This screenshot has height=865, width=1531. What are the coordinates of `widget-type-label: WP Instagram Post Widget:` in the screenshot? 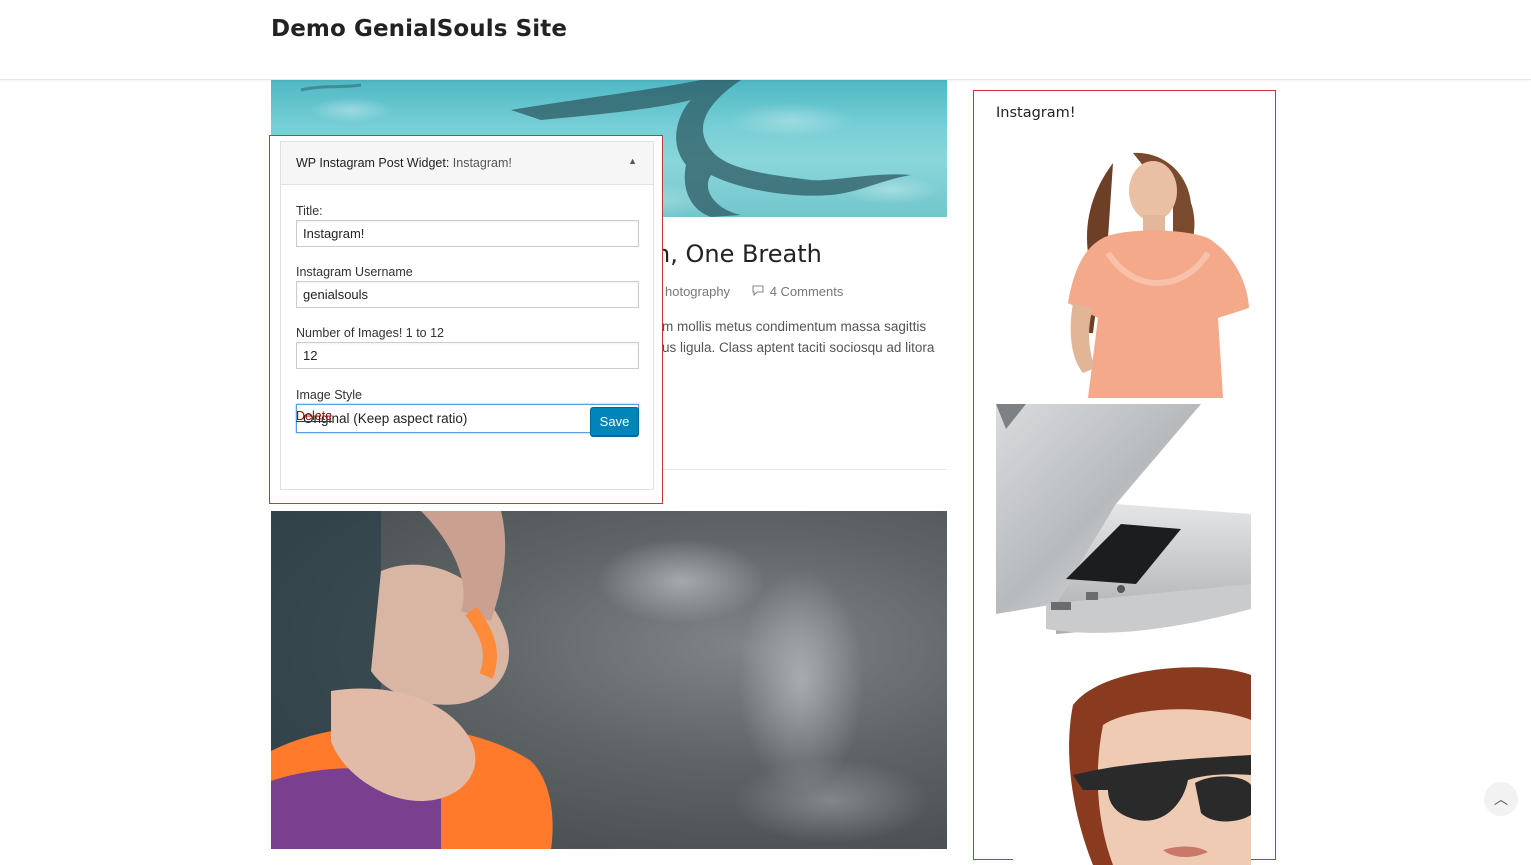 It's located at (373, 163).